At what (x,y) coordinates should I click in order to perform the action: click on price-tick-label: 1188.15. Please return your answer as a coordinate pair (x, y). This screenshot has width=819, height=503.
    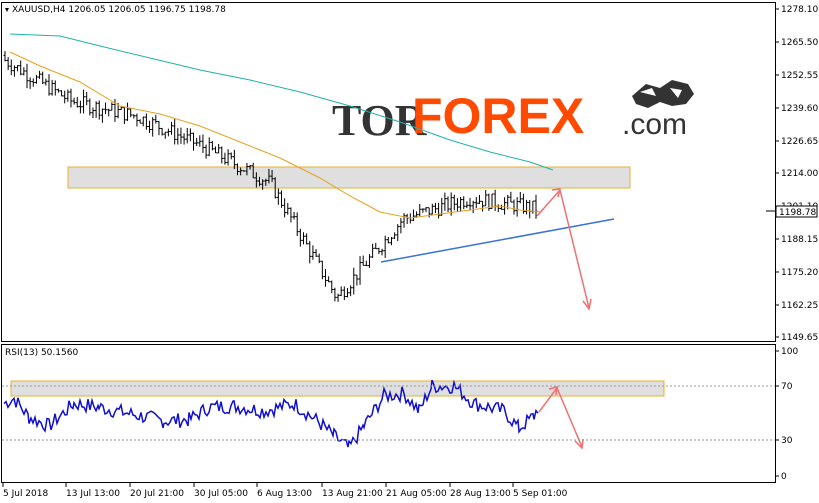
    Looking at the image, I should click on (799, 240).